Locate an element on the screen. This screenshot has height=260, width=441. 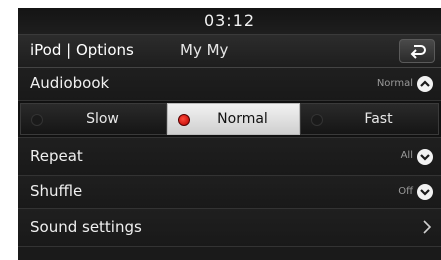
shuffle-value: Off is located at coordinates (405, 191).